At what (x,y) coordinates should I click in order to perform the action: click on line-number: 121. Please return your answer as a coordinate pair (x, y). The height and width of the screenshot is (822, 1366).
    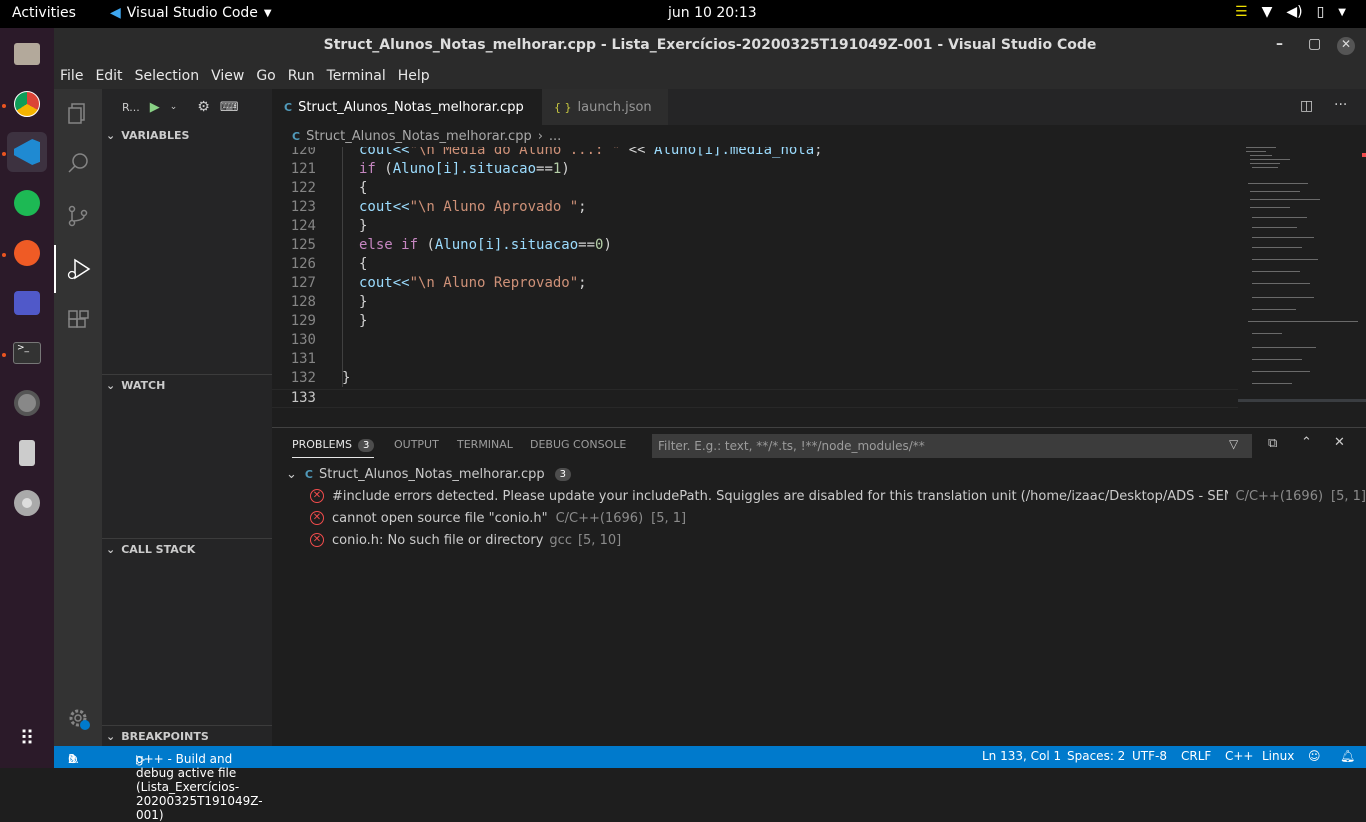
    Looking at the image, I should click on (303, 169).